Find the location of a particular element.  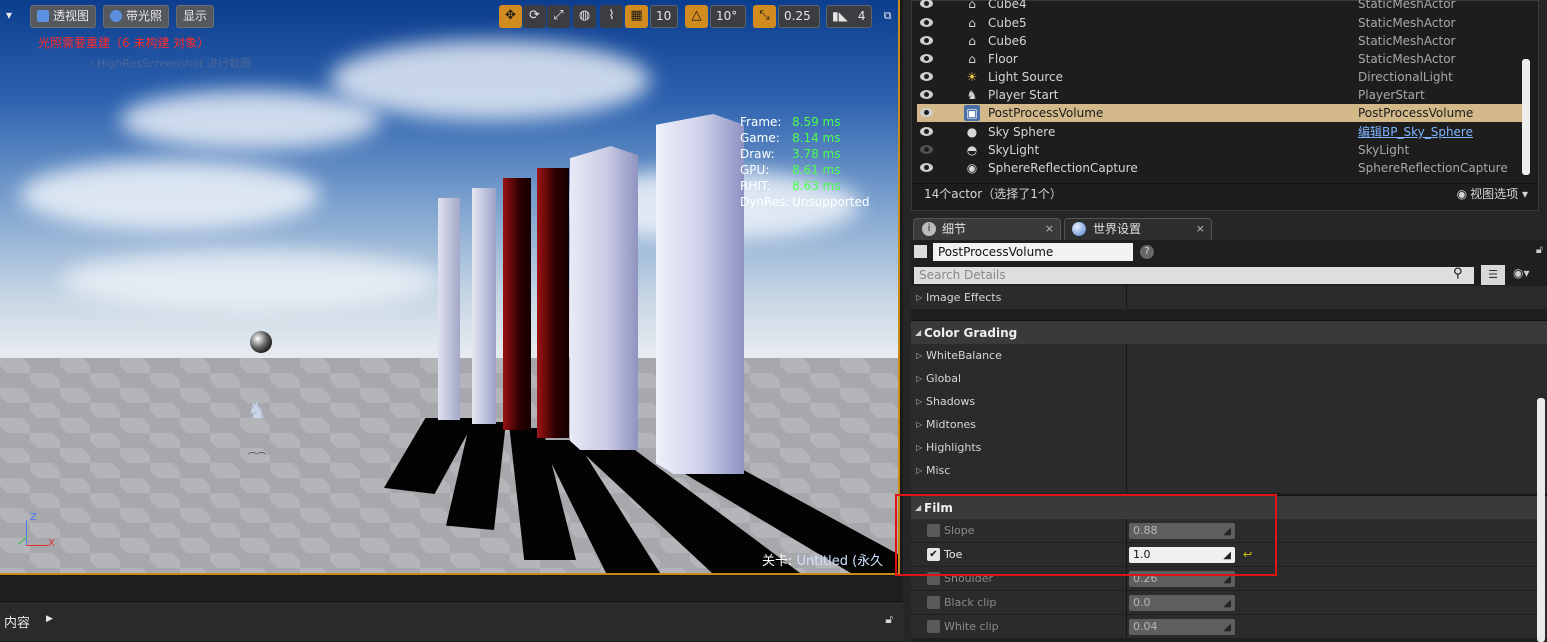

reflection-capture-sphere is located at coordinates (261, 342).